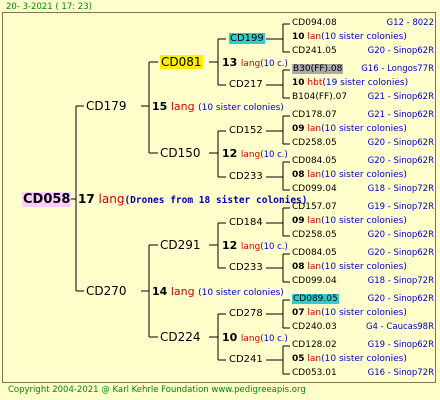 The image size is (440, 400). Describe the element at coordinates (106, 106) in the screenshot. I see `queen-node-gen1: CD179` at that location.